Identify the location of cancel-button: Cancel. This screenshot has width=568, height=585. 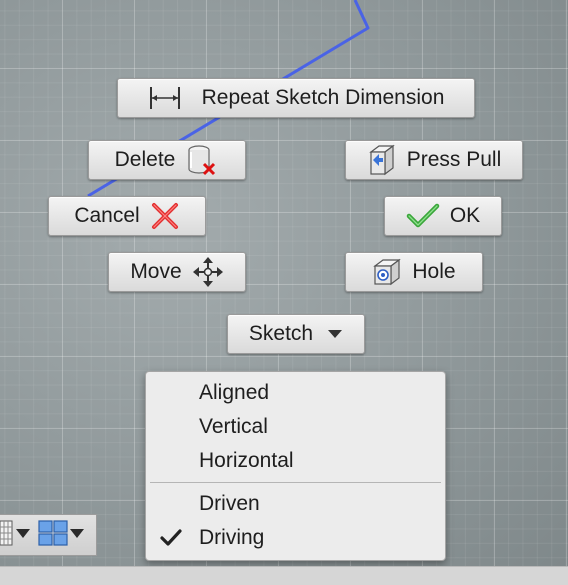
(127, 216).